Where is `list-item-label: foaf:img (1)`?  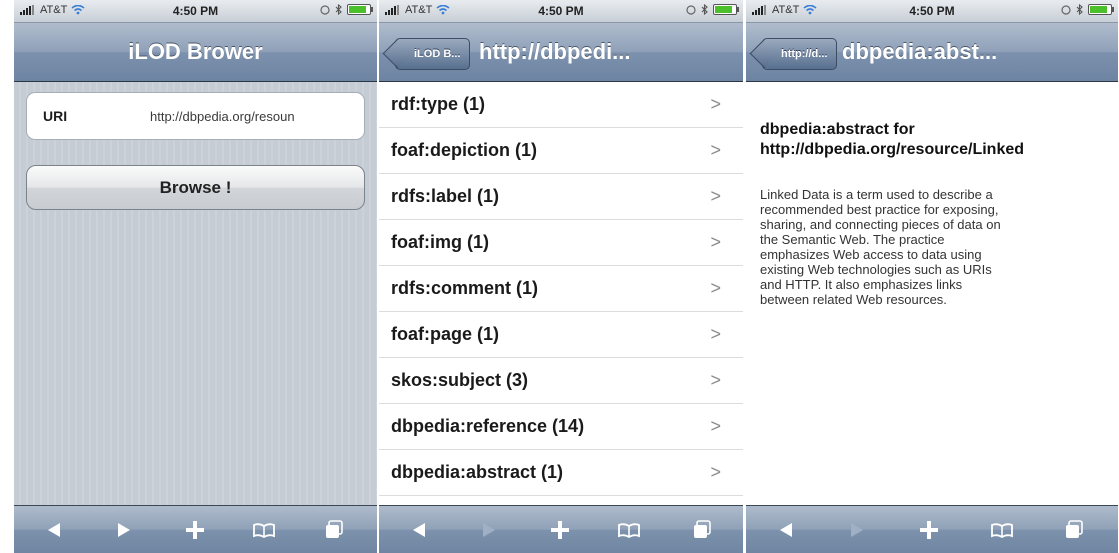 list-item-label: foaf:img (1) is located at coordinates (440, 242).